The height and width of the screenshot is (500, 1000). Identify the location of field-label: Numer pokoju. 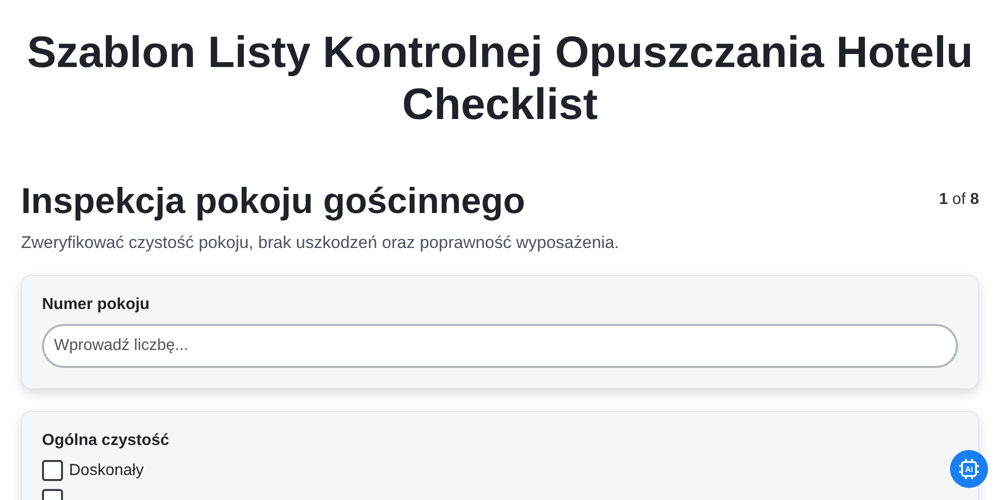
(96, 305).